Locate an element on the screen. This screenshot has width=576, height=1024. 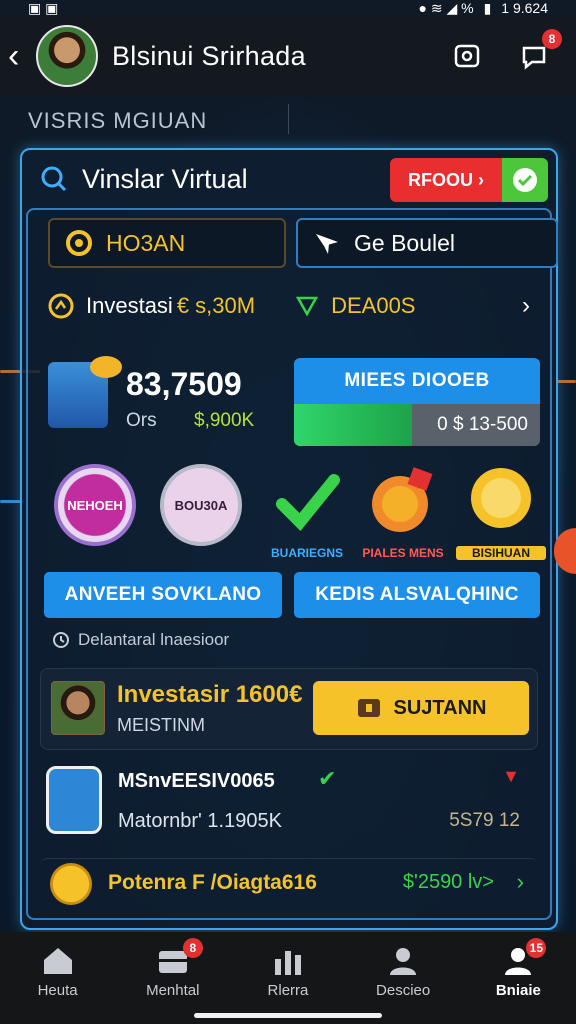
clock: 1 9.624 is located at coordinates (524, 8).